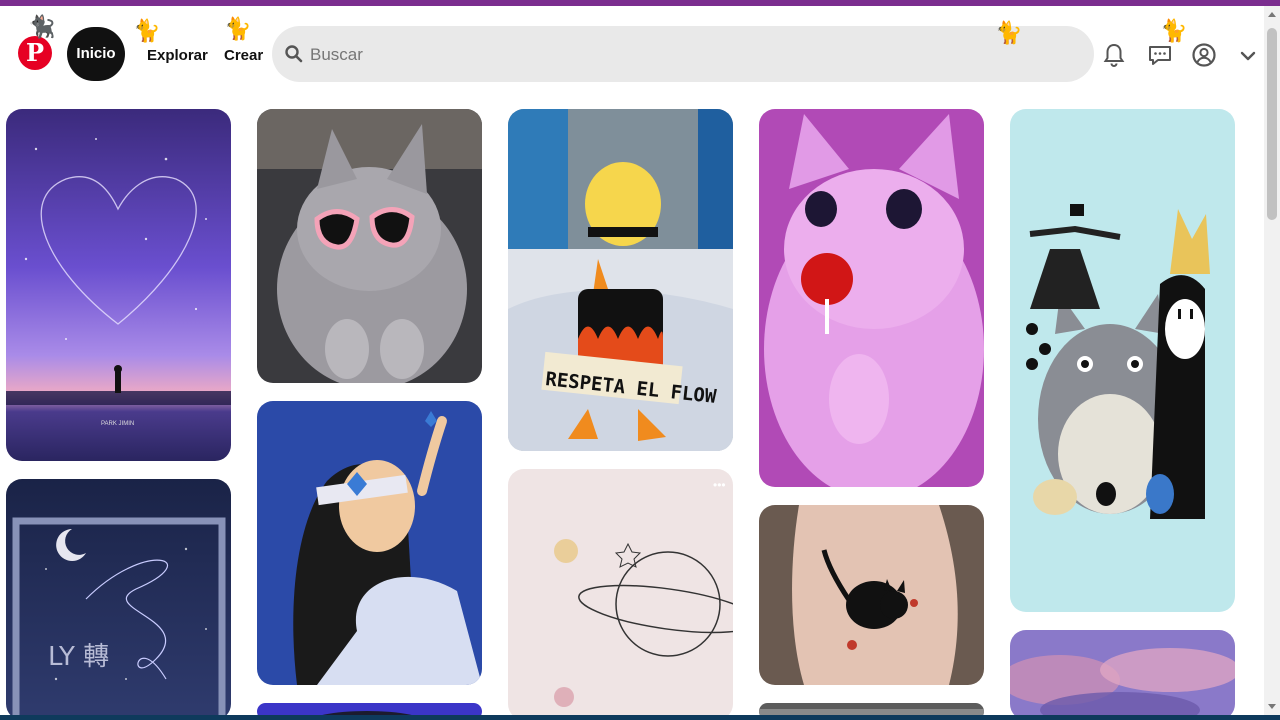 This screenshot has height=720, width=1280. Describe the element at coordinates (1248, 56) in the screenshot. I see `chevron-down-icon` at that location.